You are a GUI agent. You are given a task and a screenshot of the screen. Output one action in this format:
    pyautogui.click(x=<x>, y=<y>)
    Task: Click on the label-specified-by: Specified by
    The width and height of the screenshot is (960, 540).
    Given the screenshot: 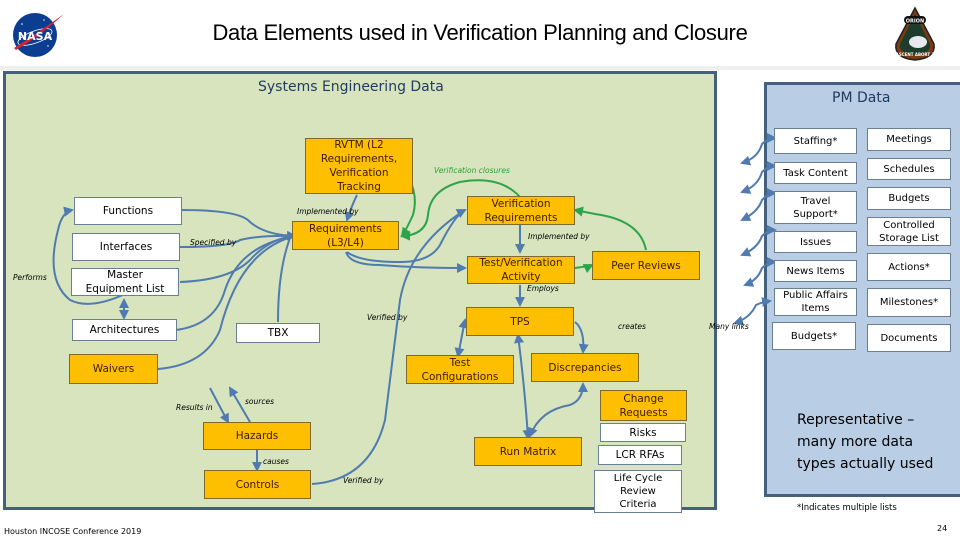 What is the action you would take?
    pyautogui.click(x=213, y=242)
    